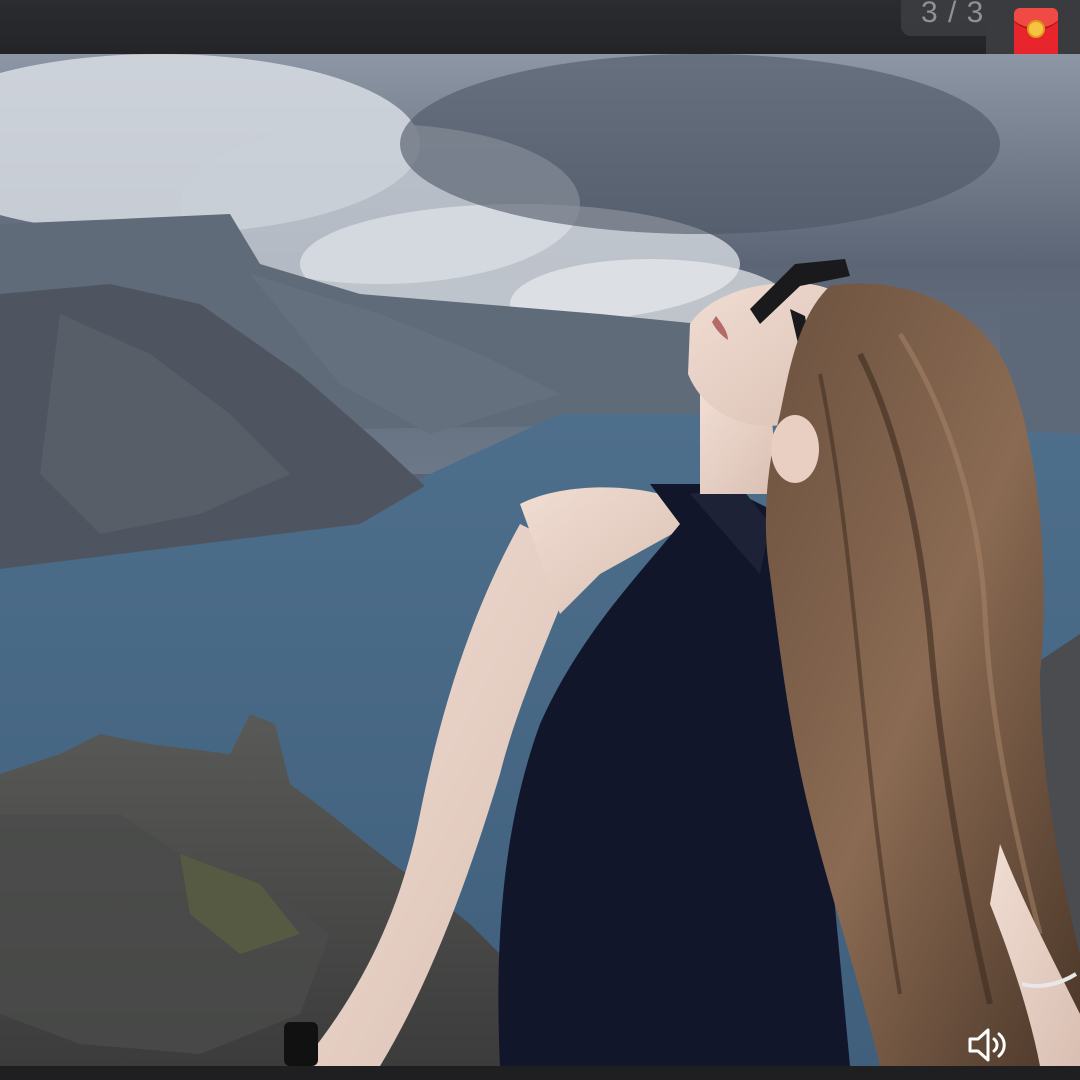 This screenshot has height=1080, width=1080. I want to click on volume-button, so click(988, 1045).